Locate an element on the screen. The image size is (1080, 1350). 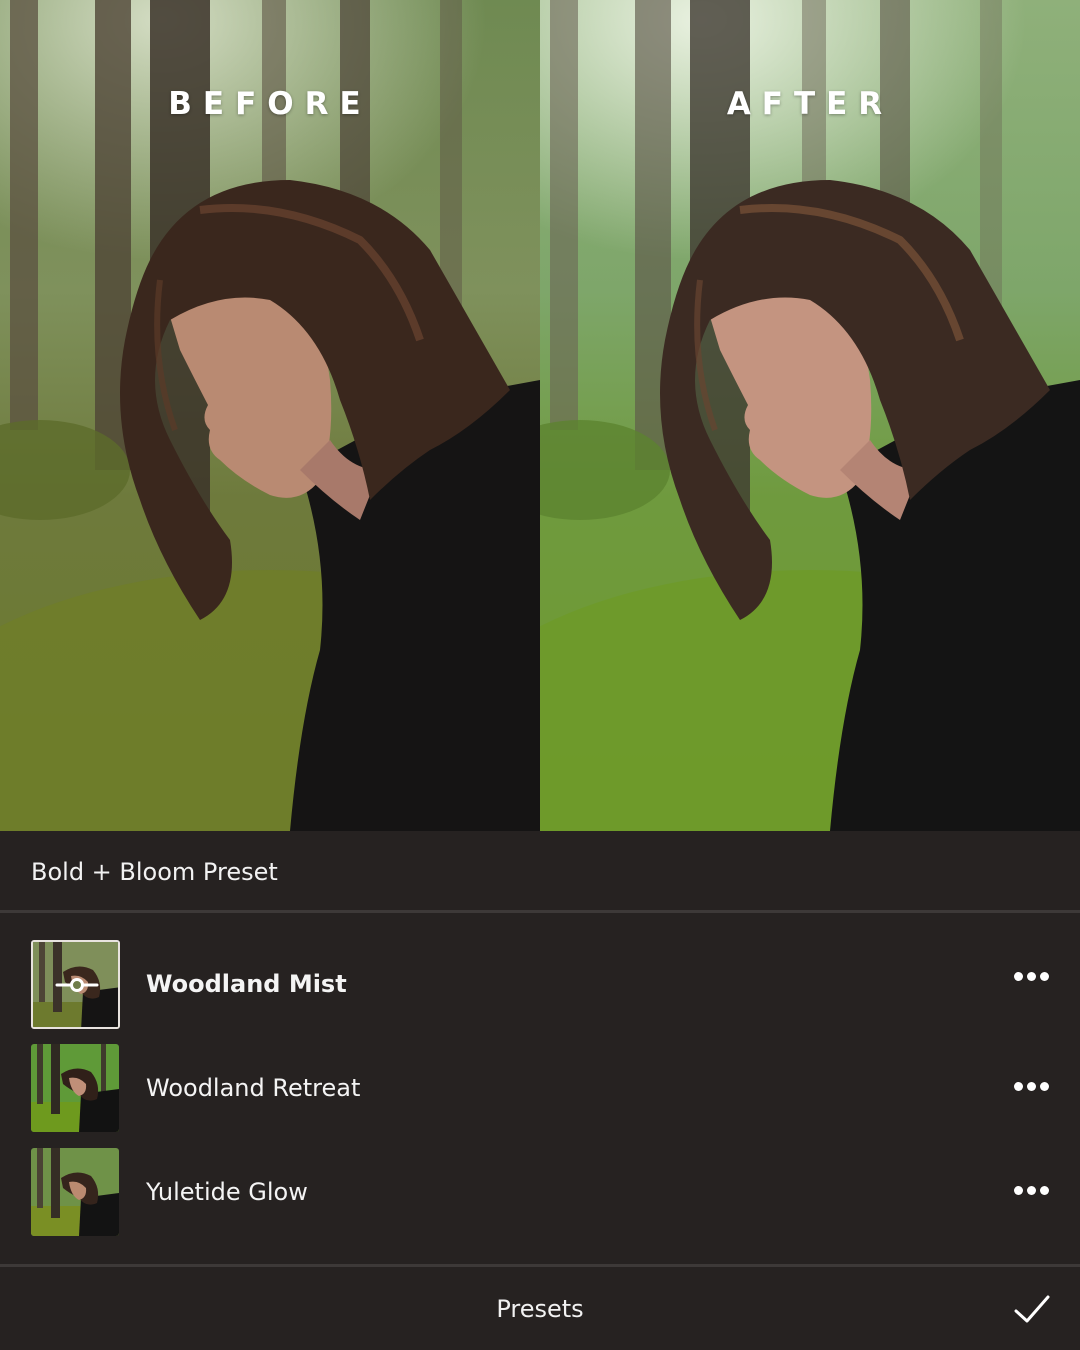
preset-item-woodland-retreat: Woodland Retreat is located at coordinates (540, 1096).